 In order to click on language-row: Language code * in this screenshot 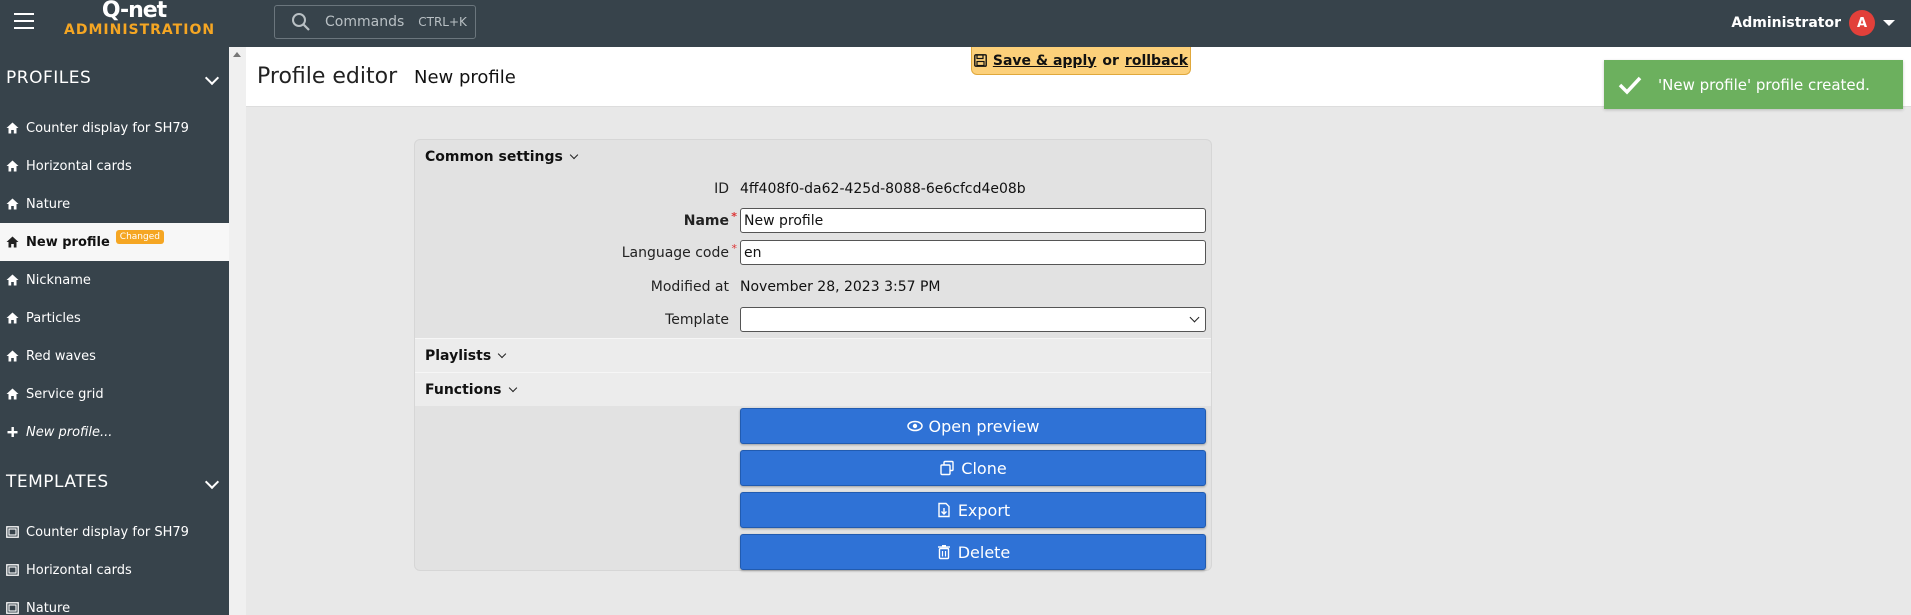, I will do `click(813, 253)`.